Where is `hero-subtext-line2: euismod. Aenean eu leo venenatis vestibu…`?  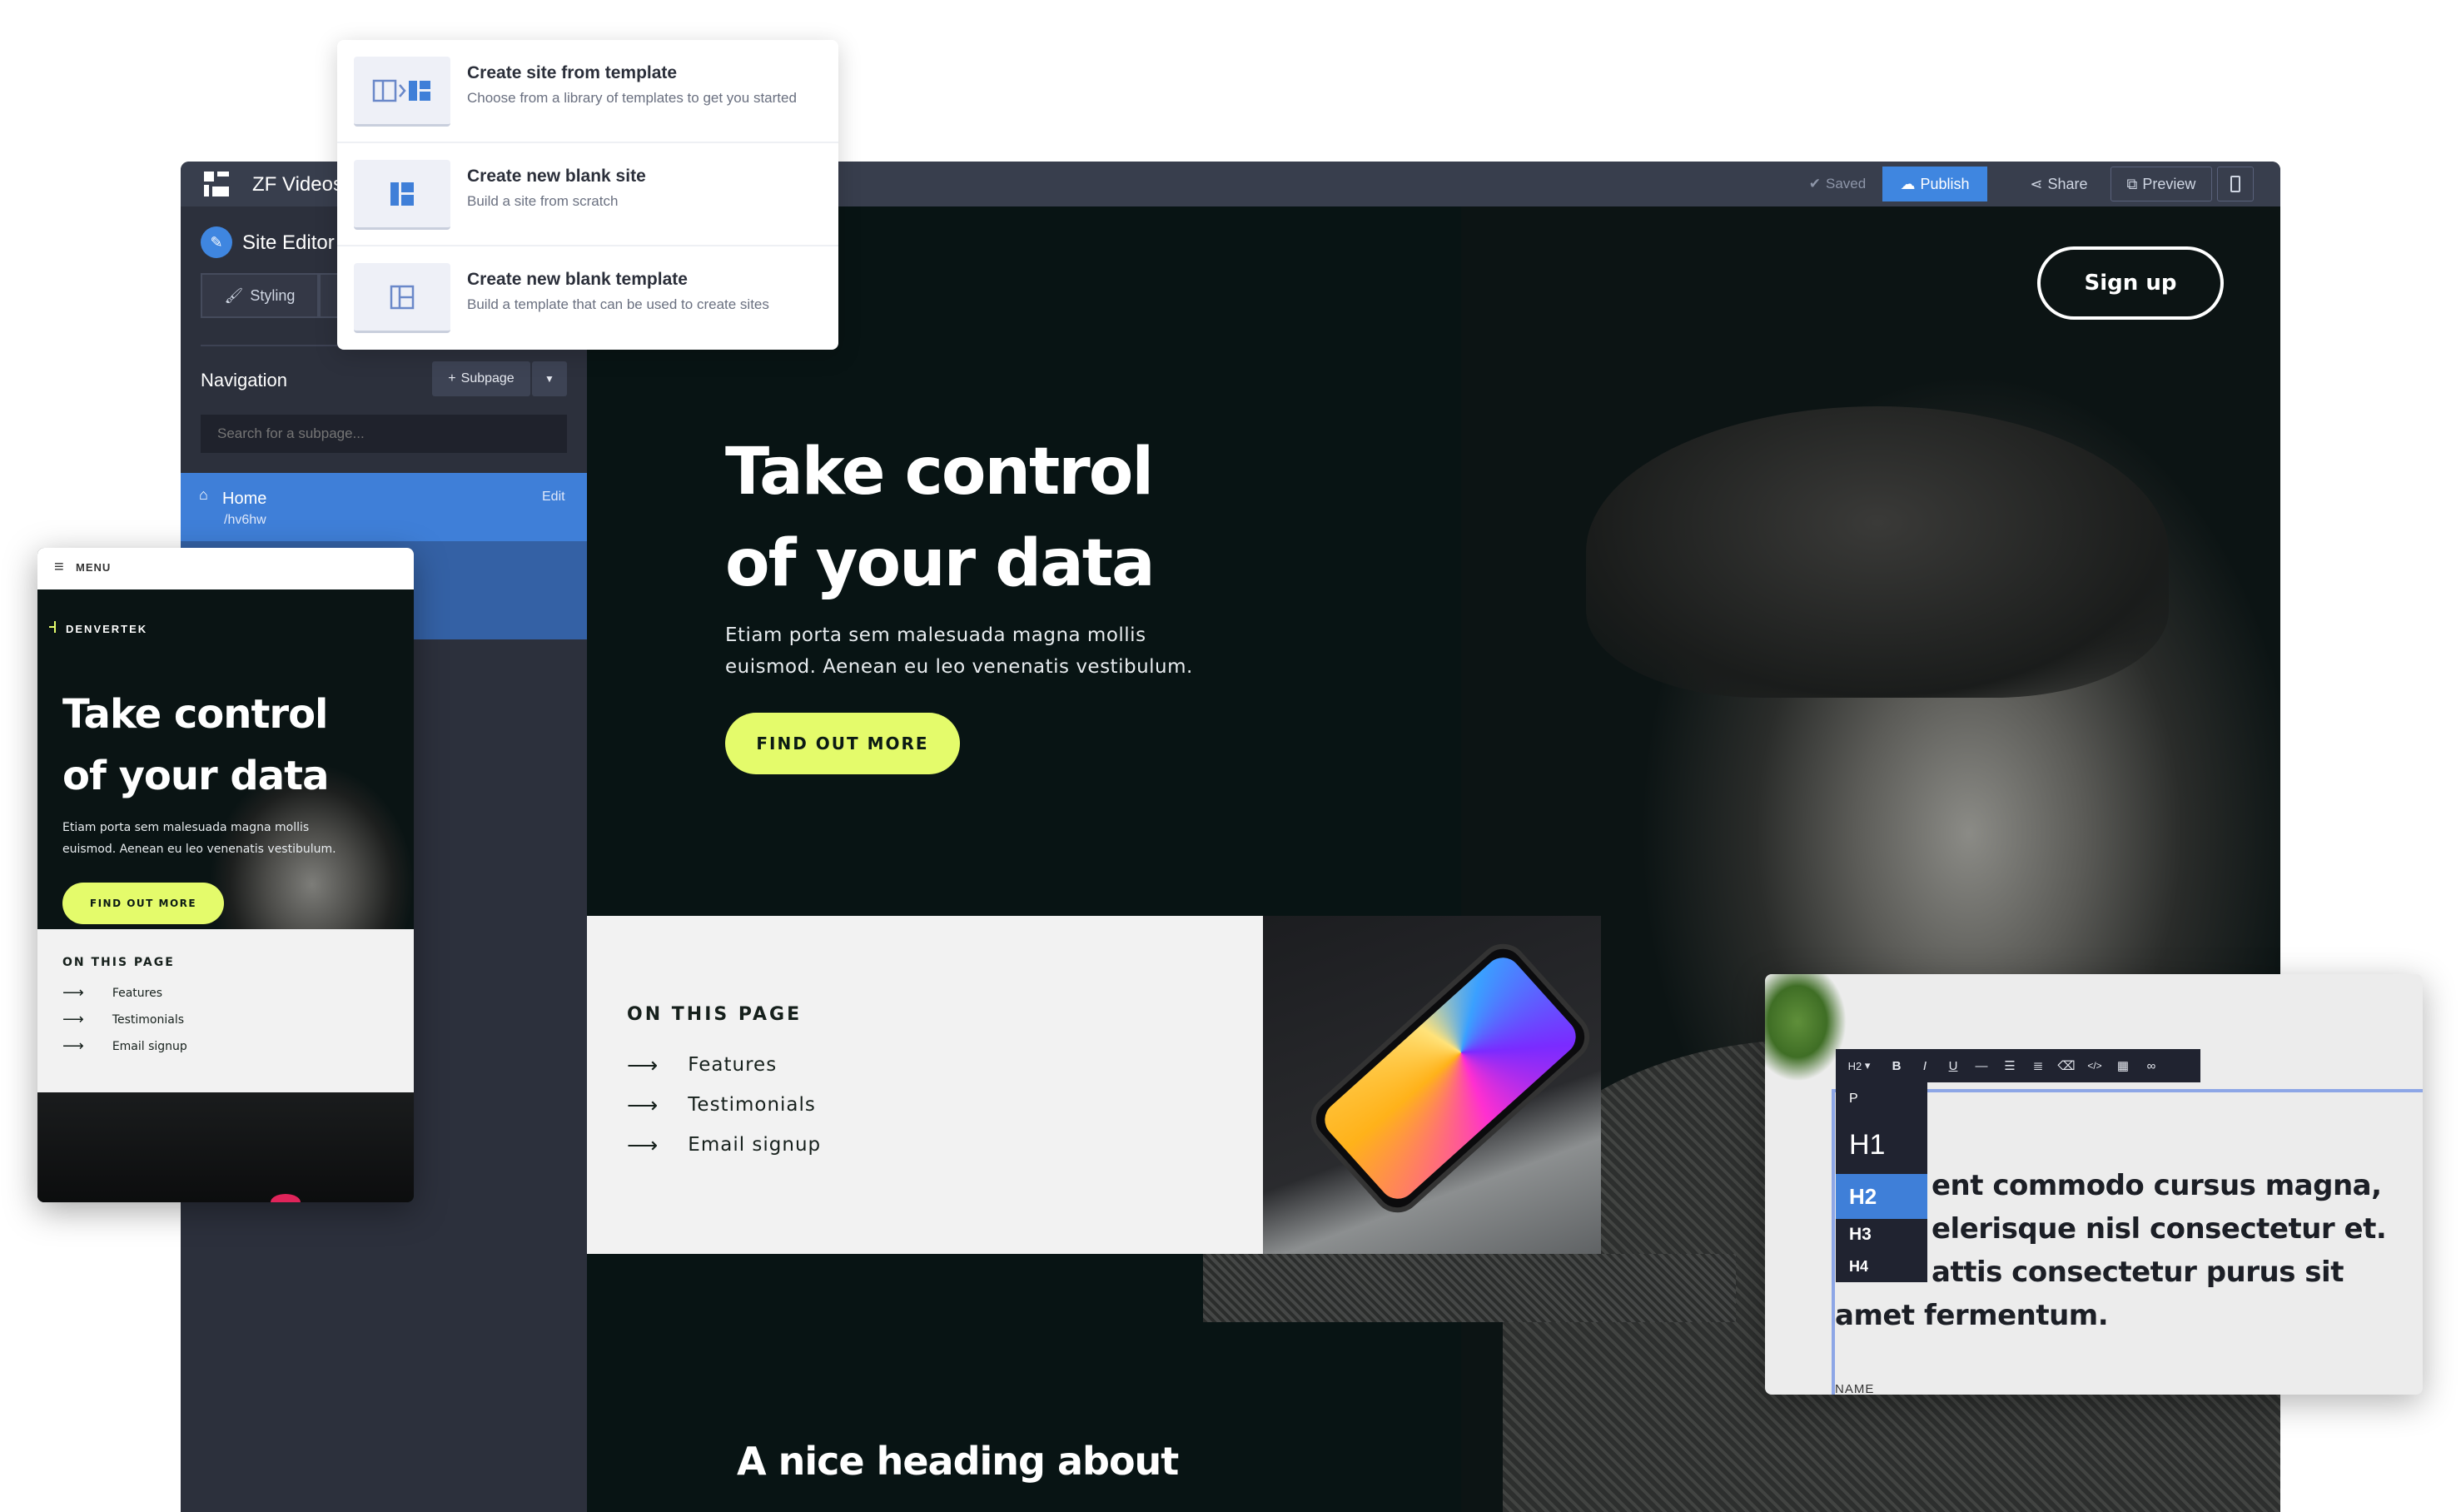
hero-subtext-line2: euismod. Aenean eu leo venenatis vestibu… is located at coordinates (959, 667).